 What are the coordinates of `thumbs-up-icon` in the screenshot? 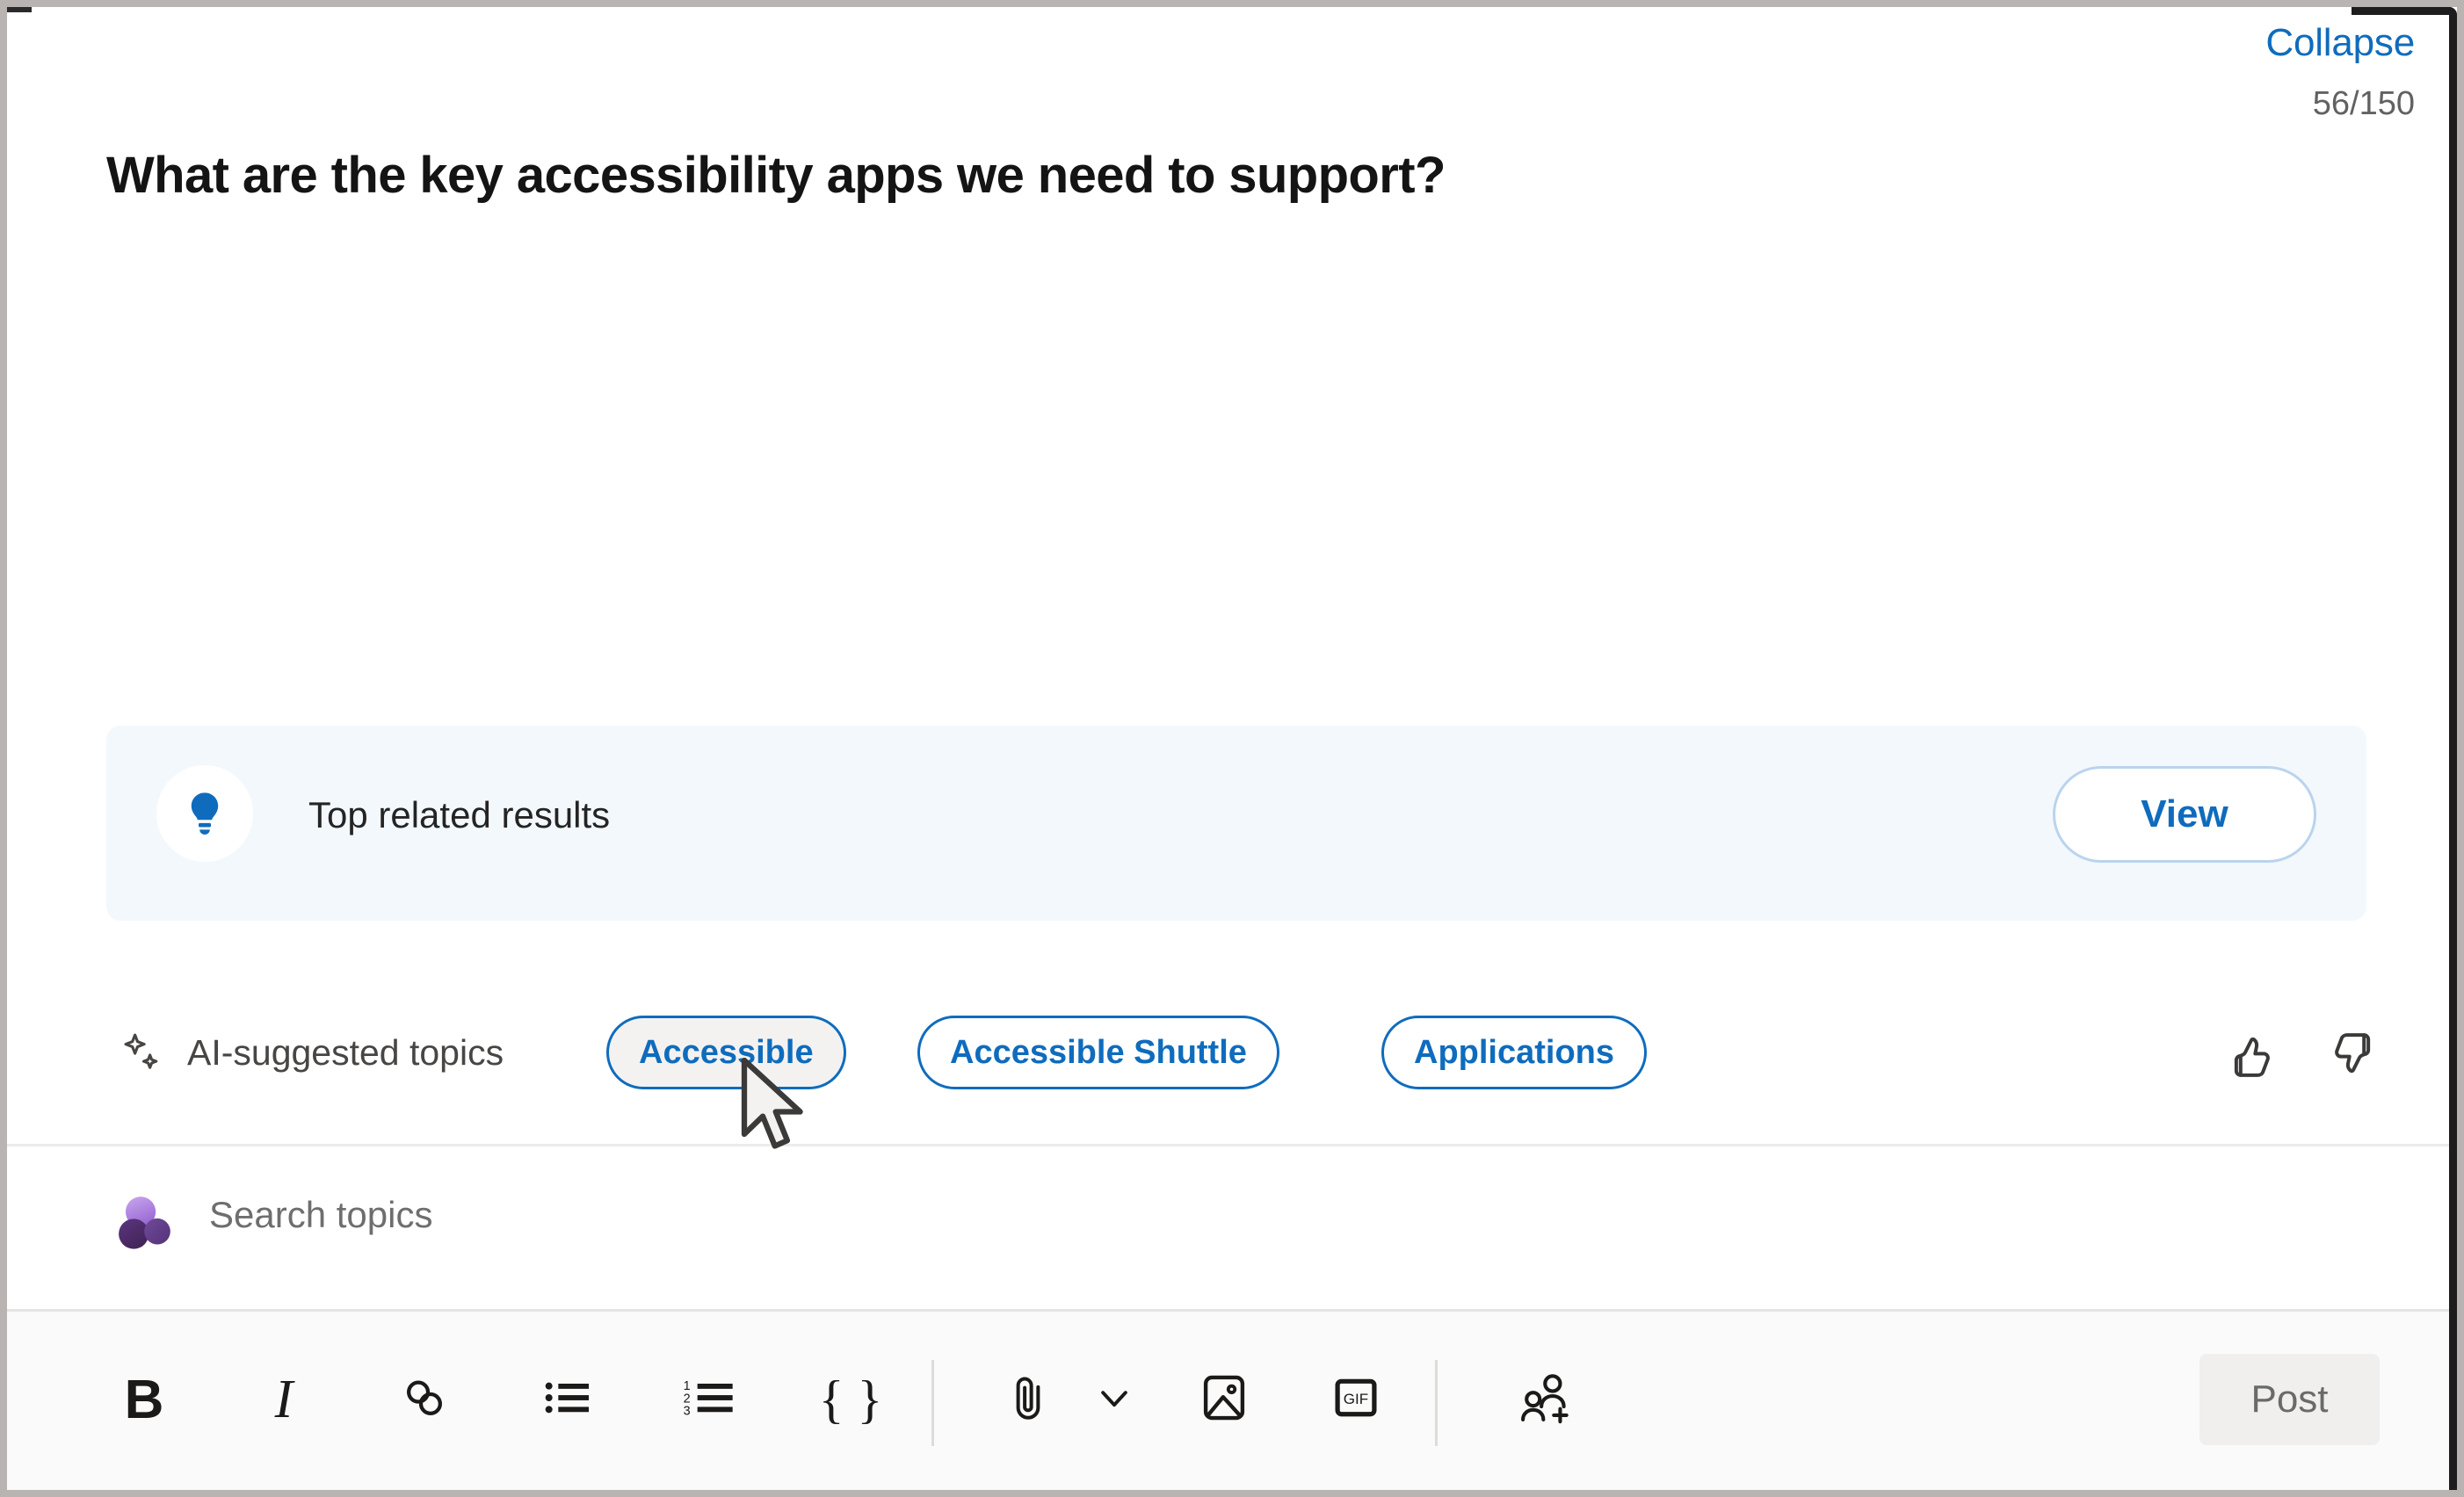 It's located at (2252, 1055).